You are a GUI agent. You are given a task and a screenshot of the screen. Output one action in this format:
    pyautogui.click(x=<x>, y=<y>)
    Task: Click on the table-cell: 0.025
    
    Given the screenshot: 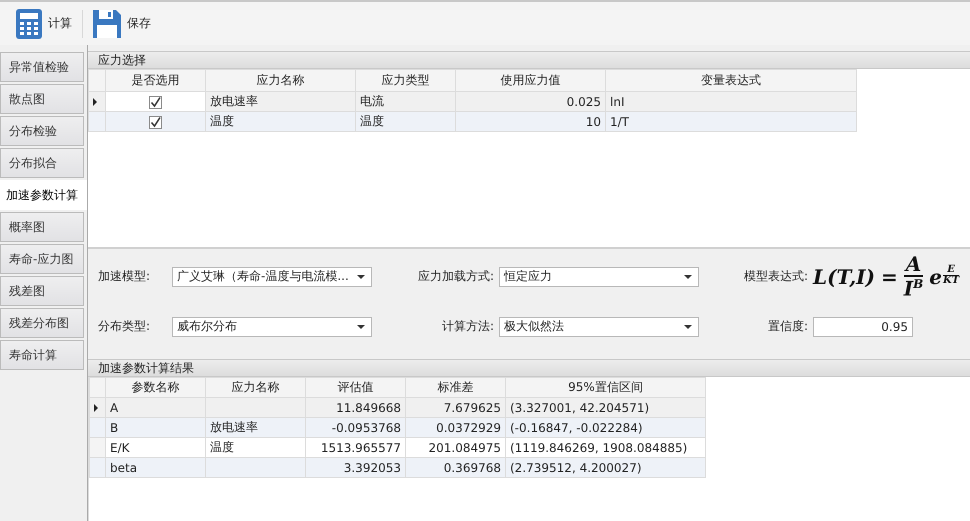 What is the action you would take?
    pyautogui.click(x=531, y=102)
    